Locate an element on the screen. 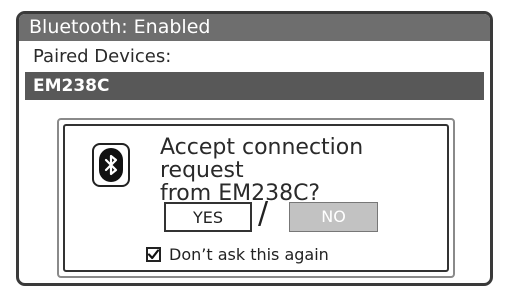 This screenshot has height=295, width=510. paired-device-item: EM238C is located at coordinates (254, 86).